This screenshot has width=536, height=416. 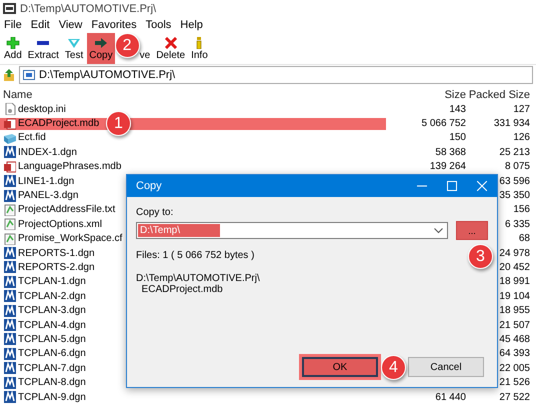 What do you see at coordinates (514, 152) in the screenshot?
I see `packed-size-cell: 25 213` at bounding box center [514, 152].